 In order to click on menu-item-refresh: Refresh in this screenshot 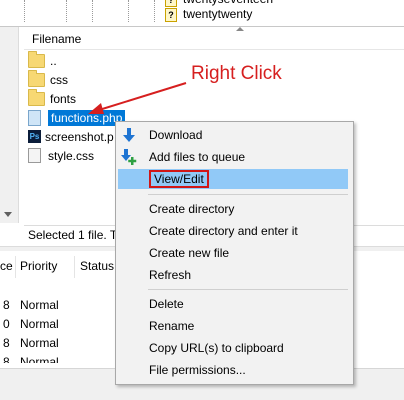, I will do `click(170, 275)`.